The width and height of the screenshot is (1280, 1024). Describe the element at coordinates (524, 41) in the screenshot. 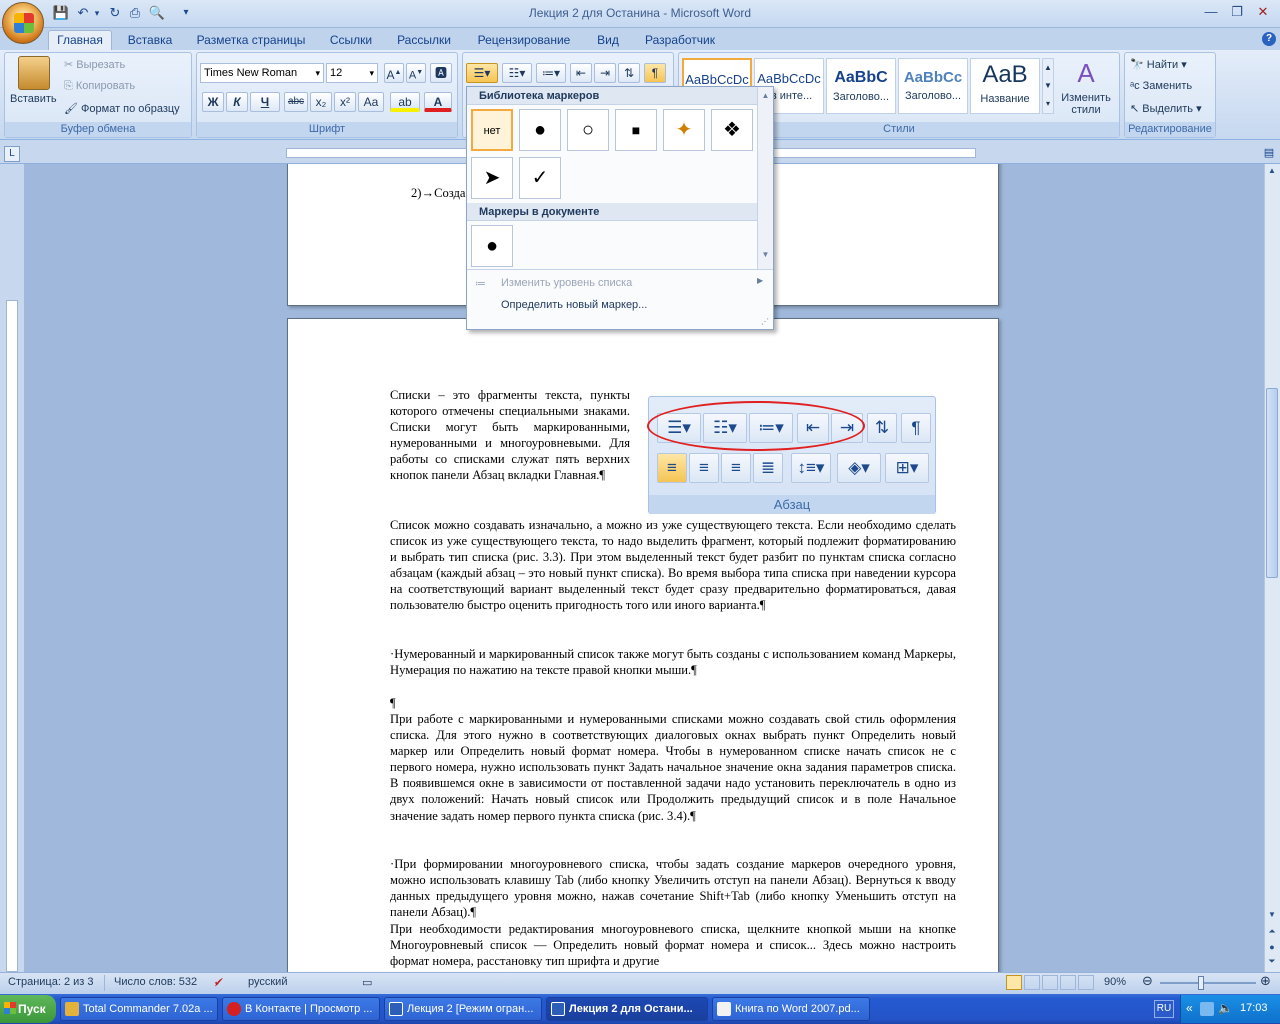

I see `tab-review: Рецензирование` at that location.